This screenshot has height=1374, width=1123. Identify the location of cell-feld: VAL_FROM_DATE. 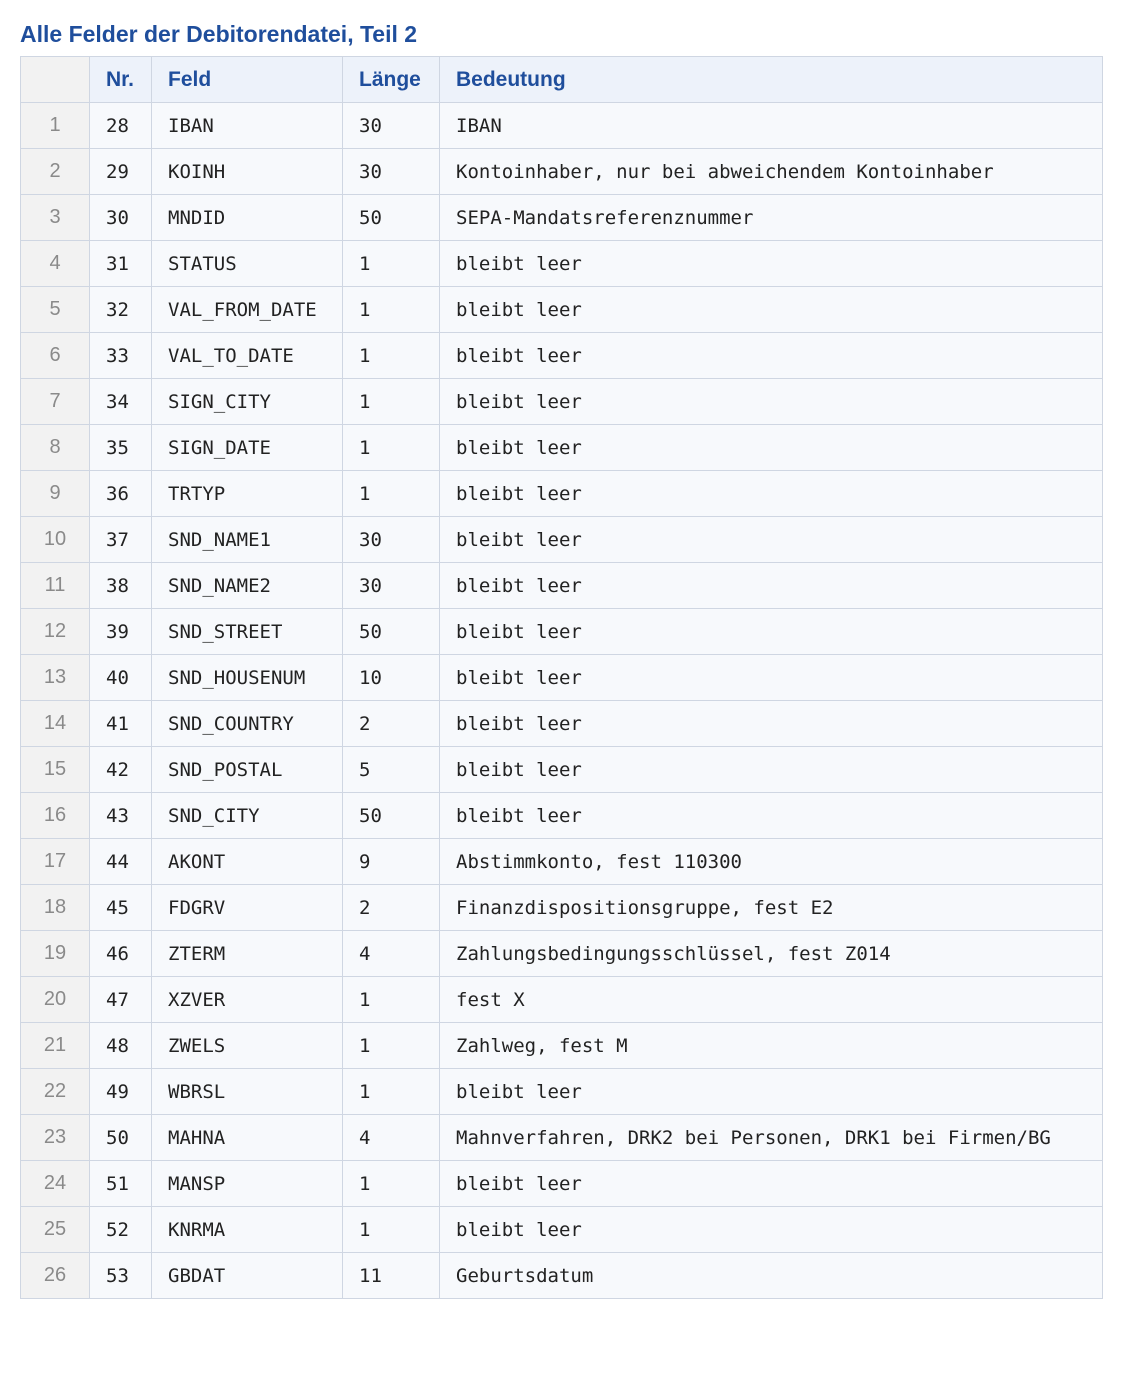
(247, 309).